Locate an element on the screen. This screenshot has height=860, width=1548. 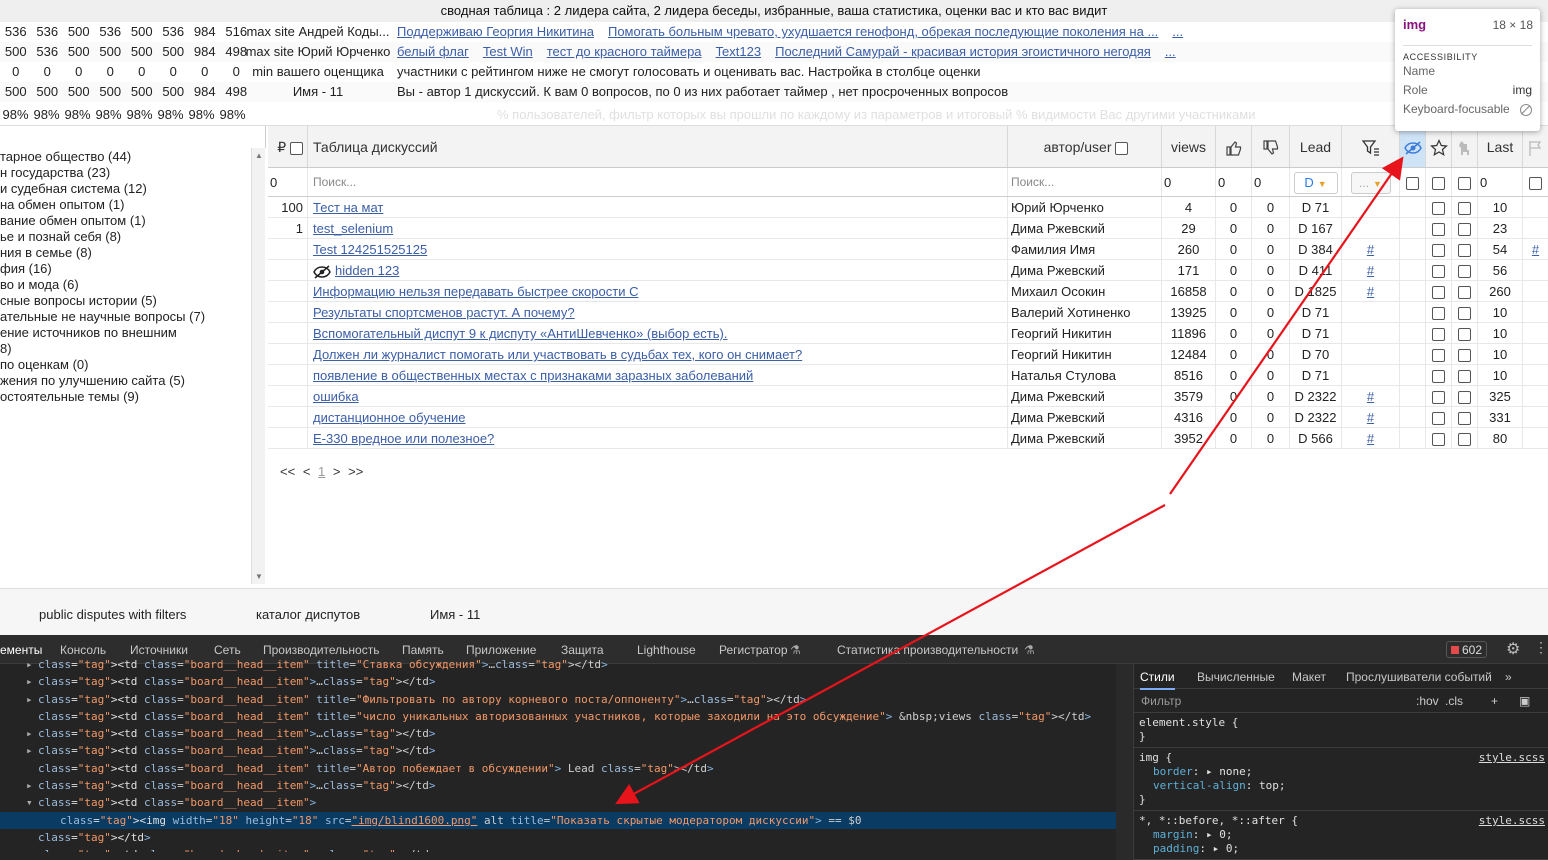
category-item: на обмен опытом (1) is located at coordinates (132, 205).